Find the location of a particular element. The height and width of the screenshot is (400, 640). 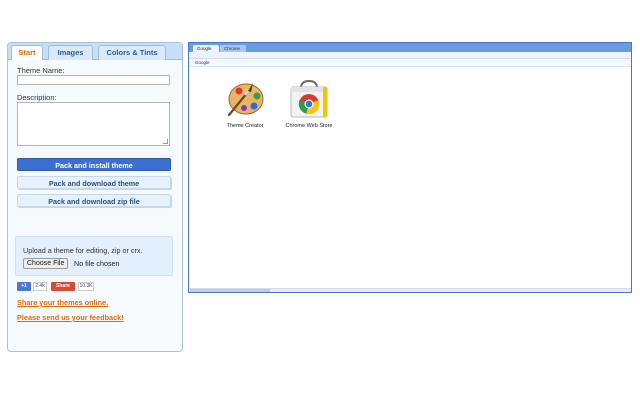

resize-grip-icon is located at coordinates (165, 141).